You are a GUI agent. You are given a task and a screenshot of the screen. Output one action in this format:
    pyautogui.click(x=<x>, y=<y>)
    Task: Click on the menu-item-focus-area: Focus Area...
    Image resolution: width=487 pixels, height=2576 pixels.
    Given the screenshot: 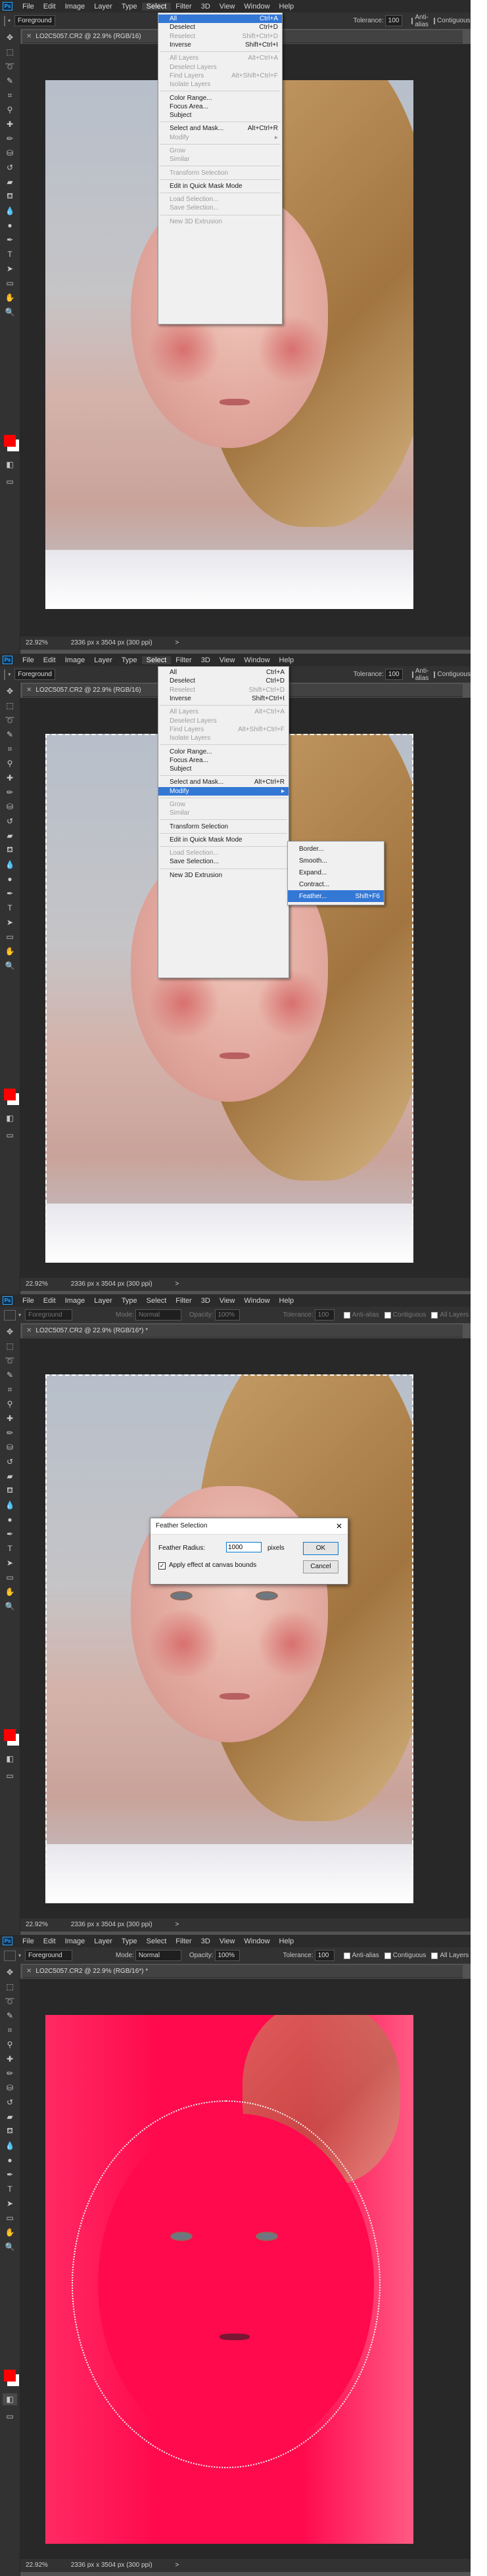 What is the action you would take?
    pyautogui.click(x=220, y=106)
    